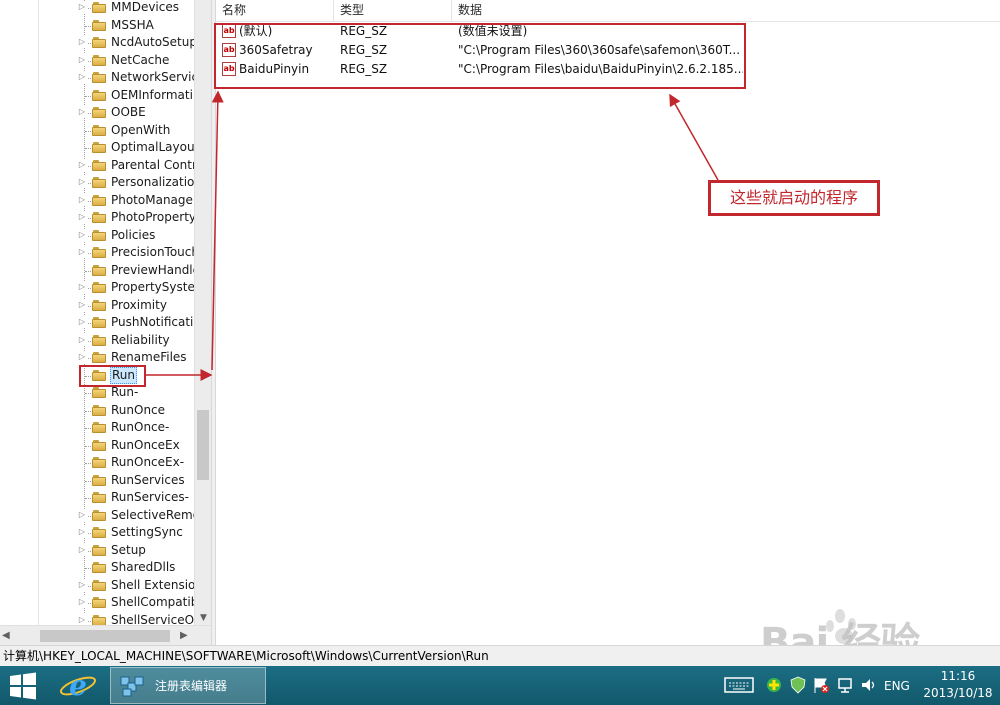 The height and width of the screenshot is (705, 1000). What do you see at coordinates (141, 129) in the screenshot?
I see `tree-item-label: OpenWith` at bounding box center [141, 129].